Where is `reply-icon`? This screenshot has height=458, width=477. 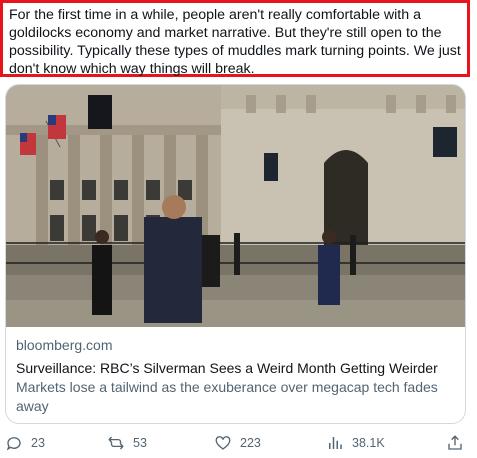 reply-icon is located at coordinates (13, 444).